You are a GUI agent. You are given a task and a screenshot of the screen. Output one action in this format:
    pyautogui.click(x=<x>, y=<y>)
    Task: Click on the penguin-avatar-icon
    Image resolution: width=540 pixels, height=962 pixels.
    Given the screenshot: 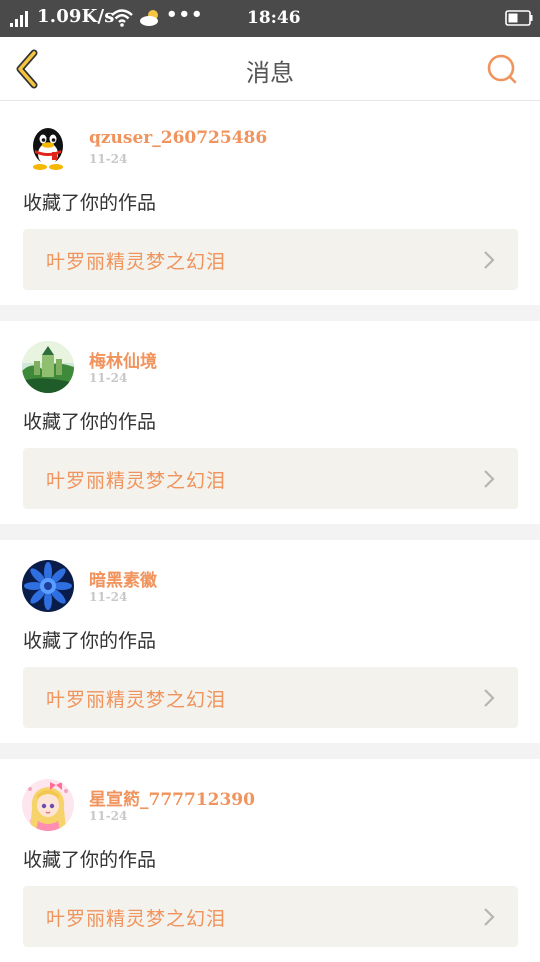 What is the action you would take?
    pyautogui.click(x=48, y=148)
    